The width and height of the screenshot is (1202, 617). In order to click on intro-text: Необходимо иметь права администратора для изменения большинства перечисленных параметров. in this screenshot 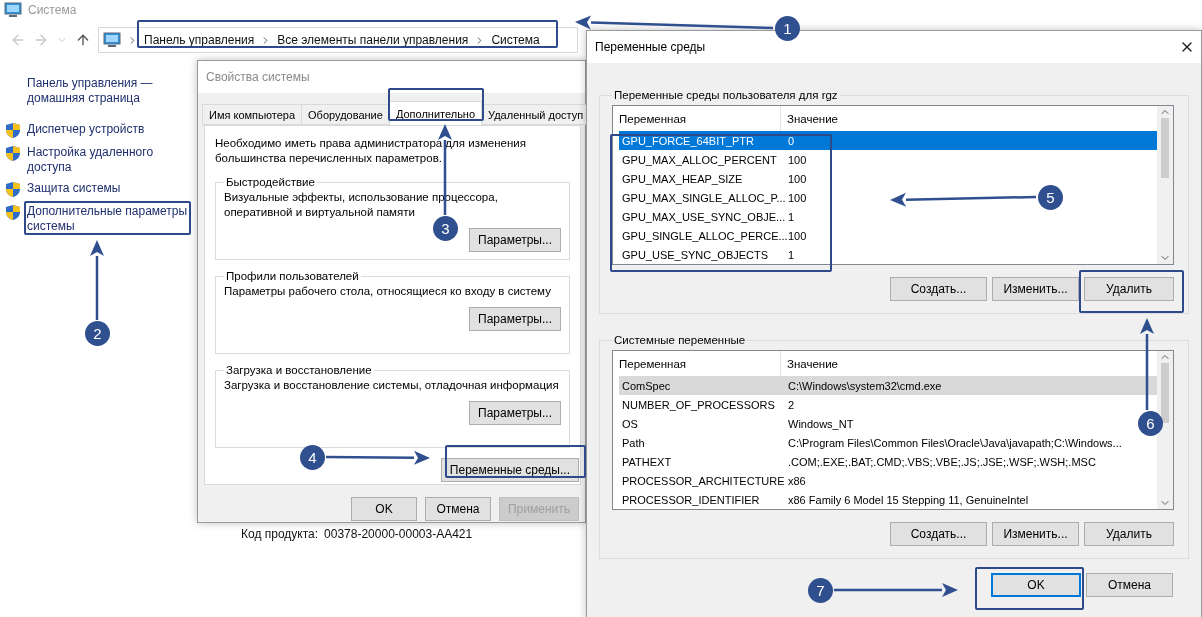, I will do `click(371, 151)`.